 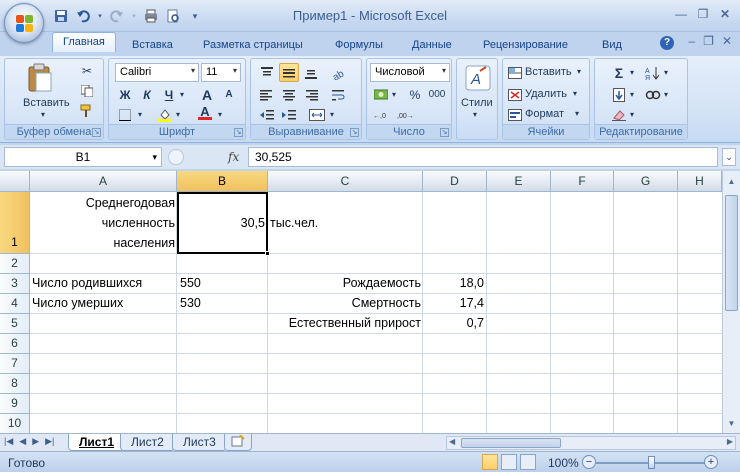 I want to click on bold-button: Ж, so click(x=125, y=94).